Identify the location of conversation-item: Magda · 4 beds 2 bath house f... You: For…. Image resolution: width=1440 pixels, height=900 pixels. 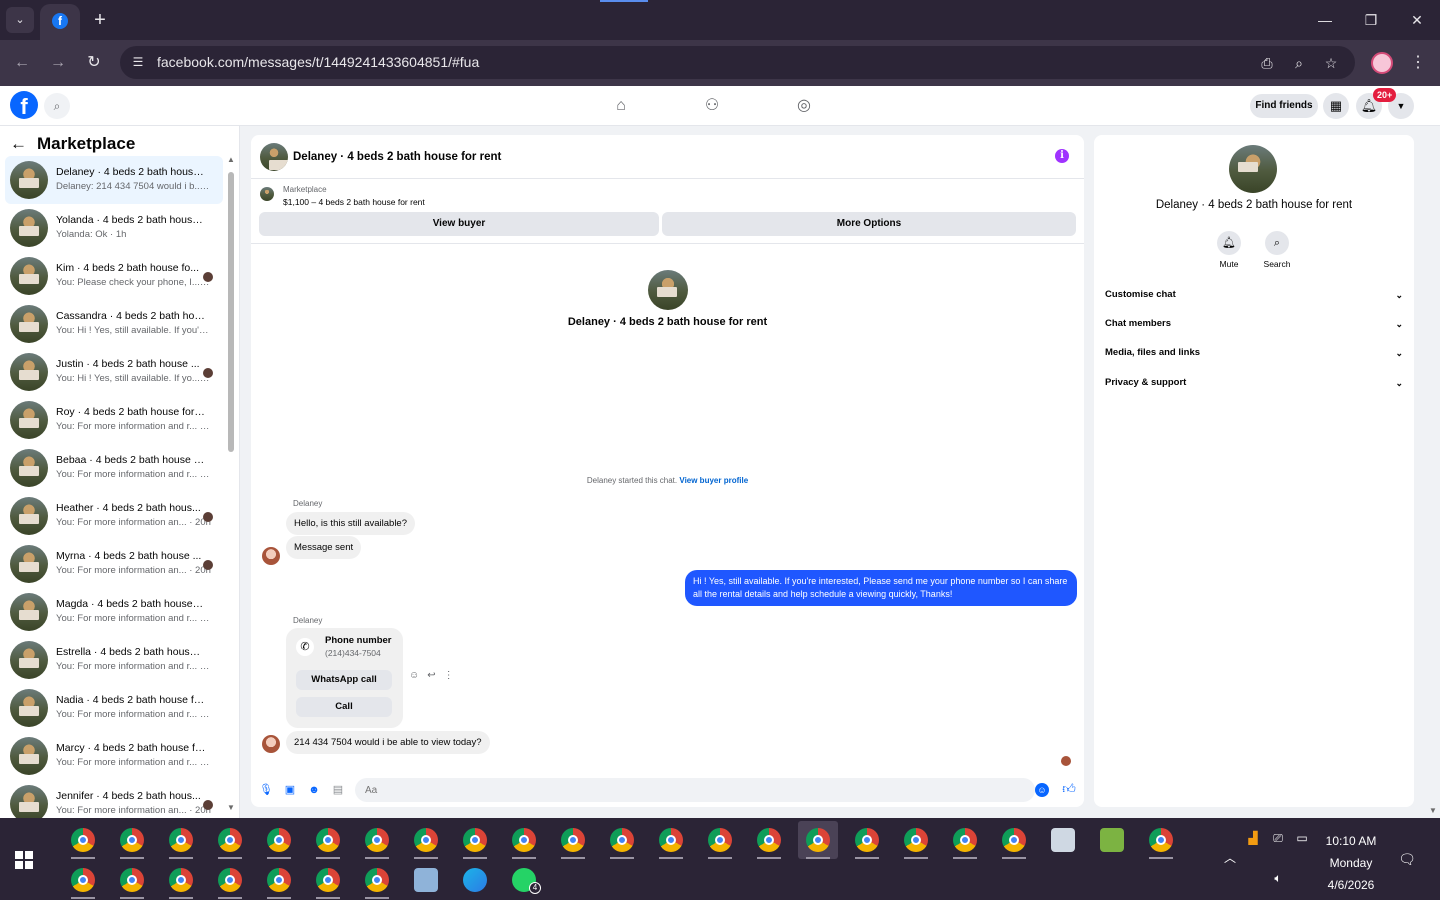
(114, 612).